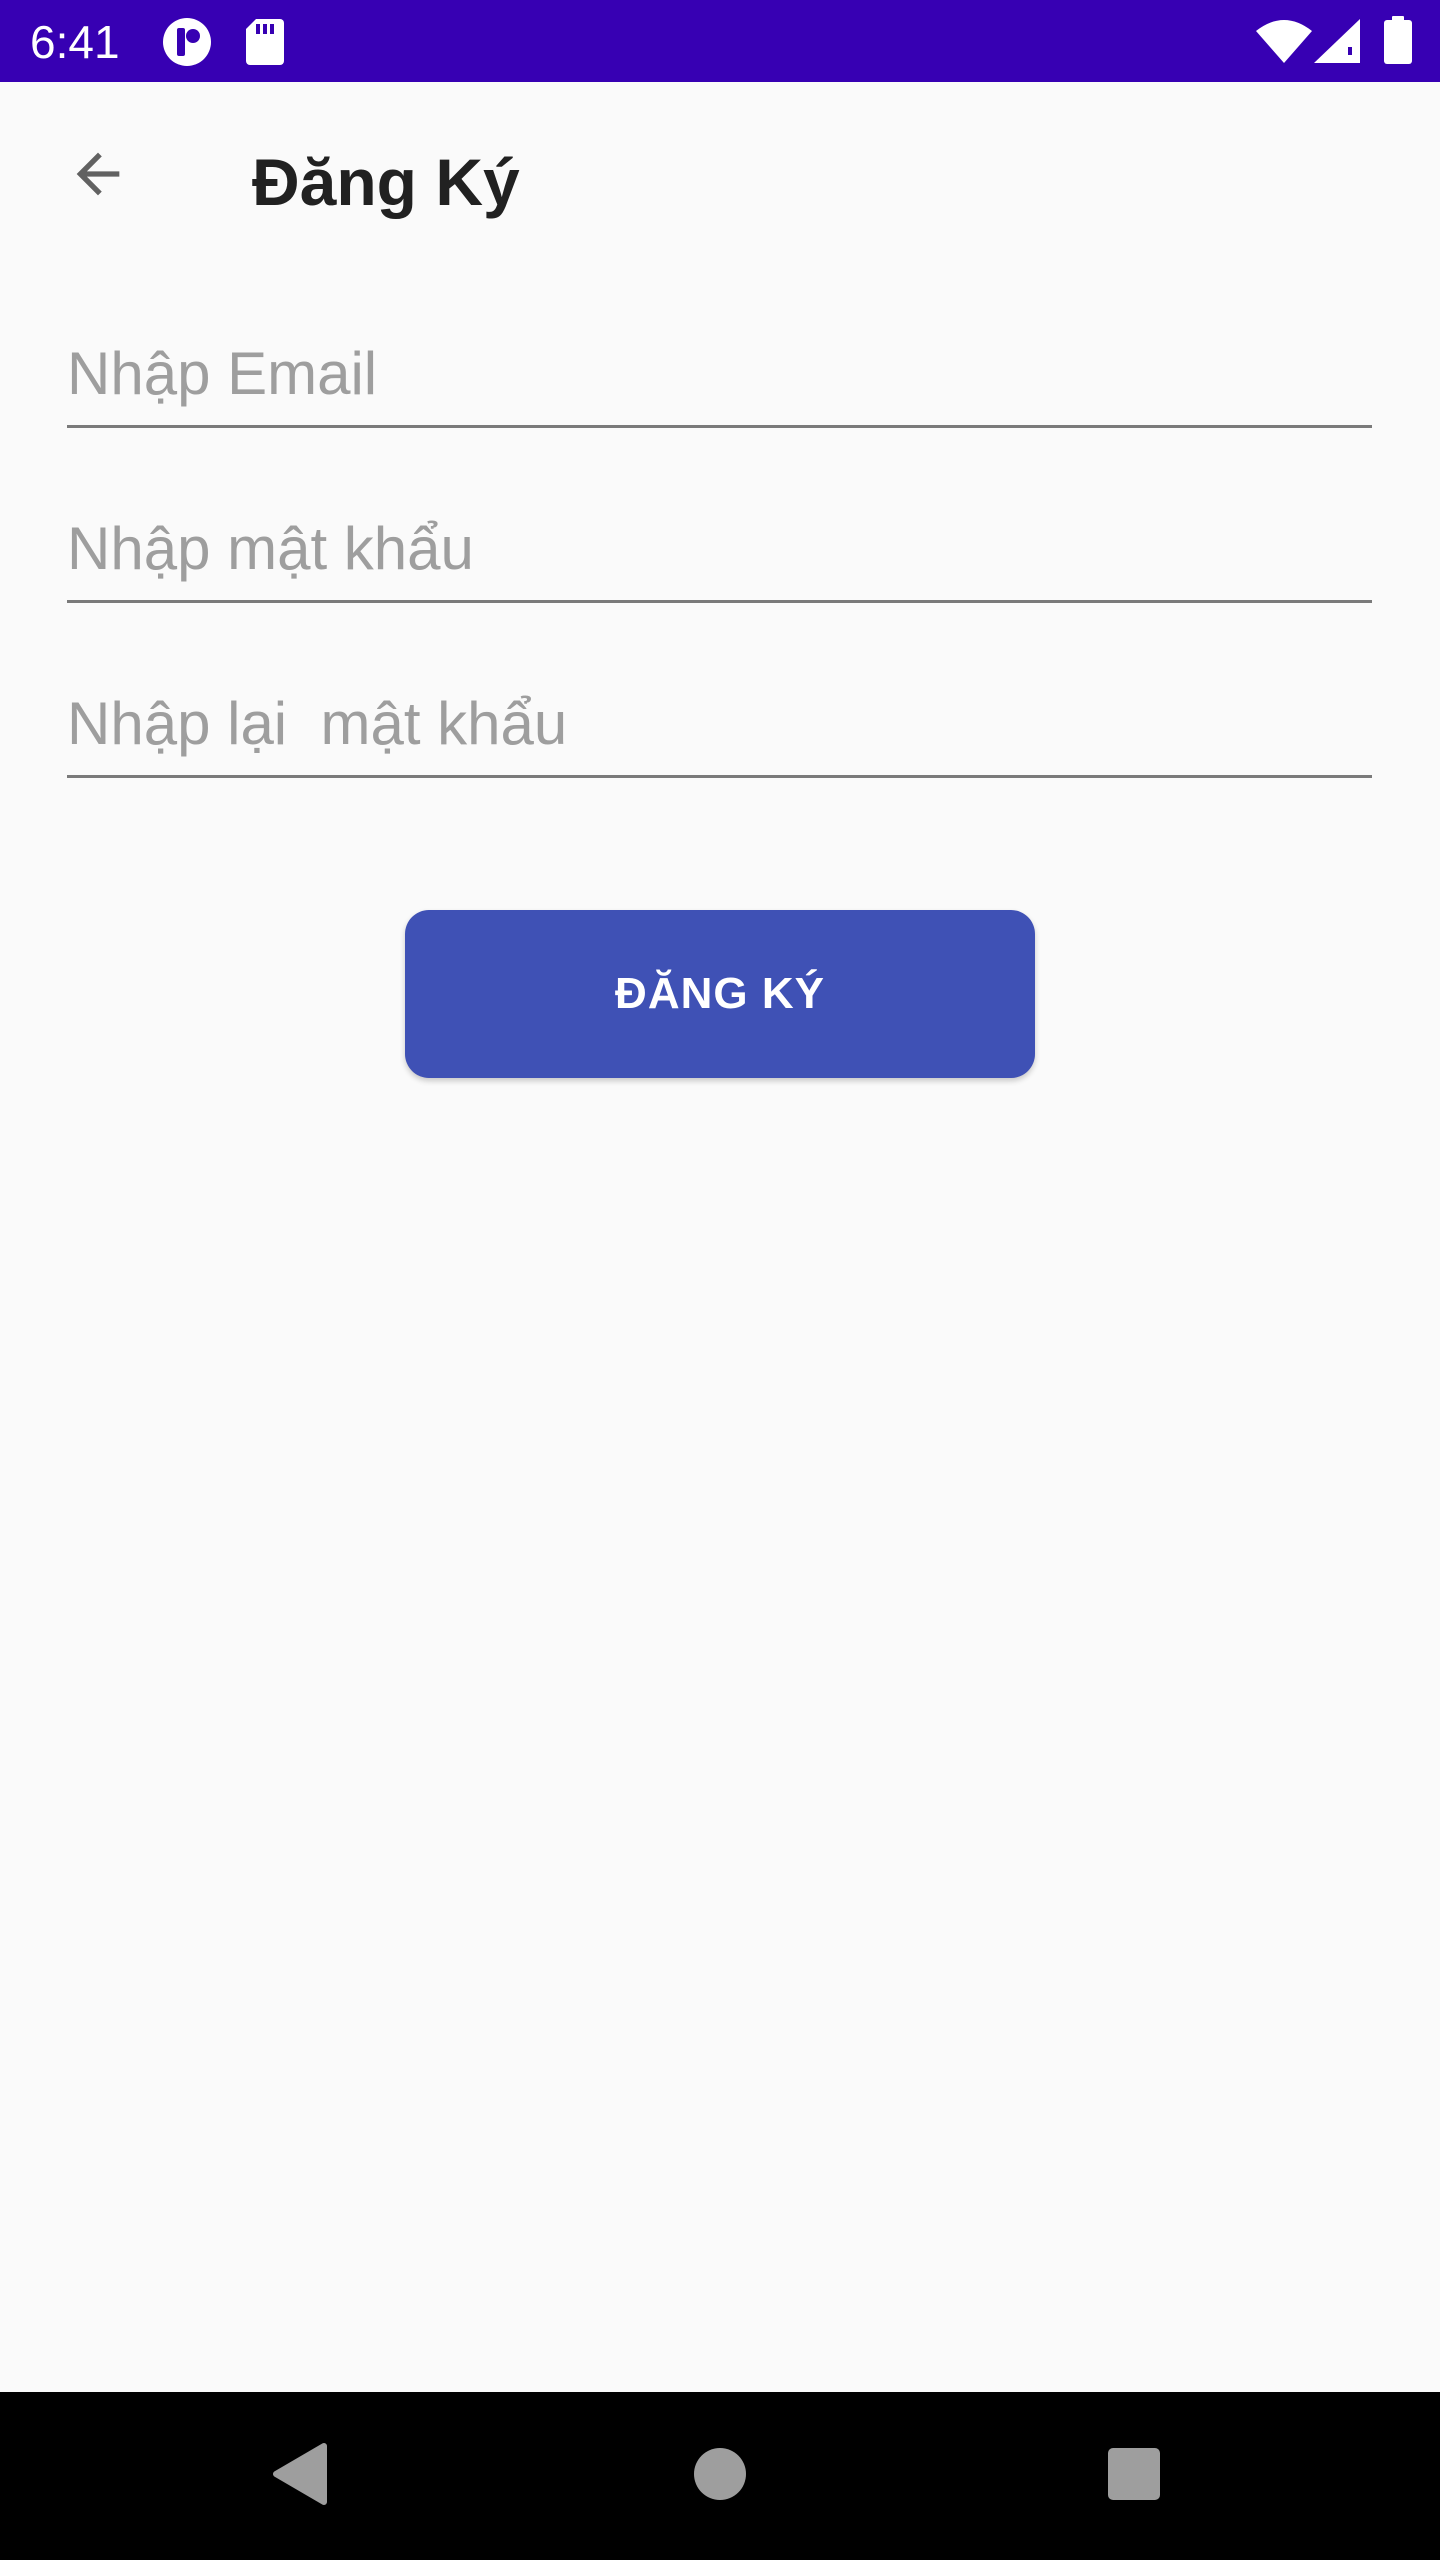 This screenshot has width=1440, height=2560. I want to click on confirm-password-field, so click(719, 724).